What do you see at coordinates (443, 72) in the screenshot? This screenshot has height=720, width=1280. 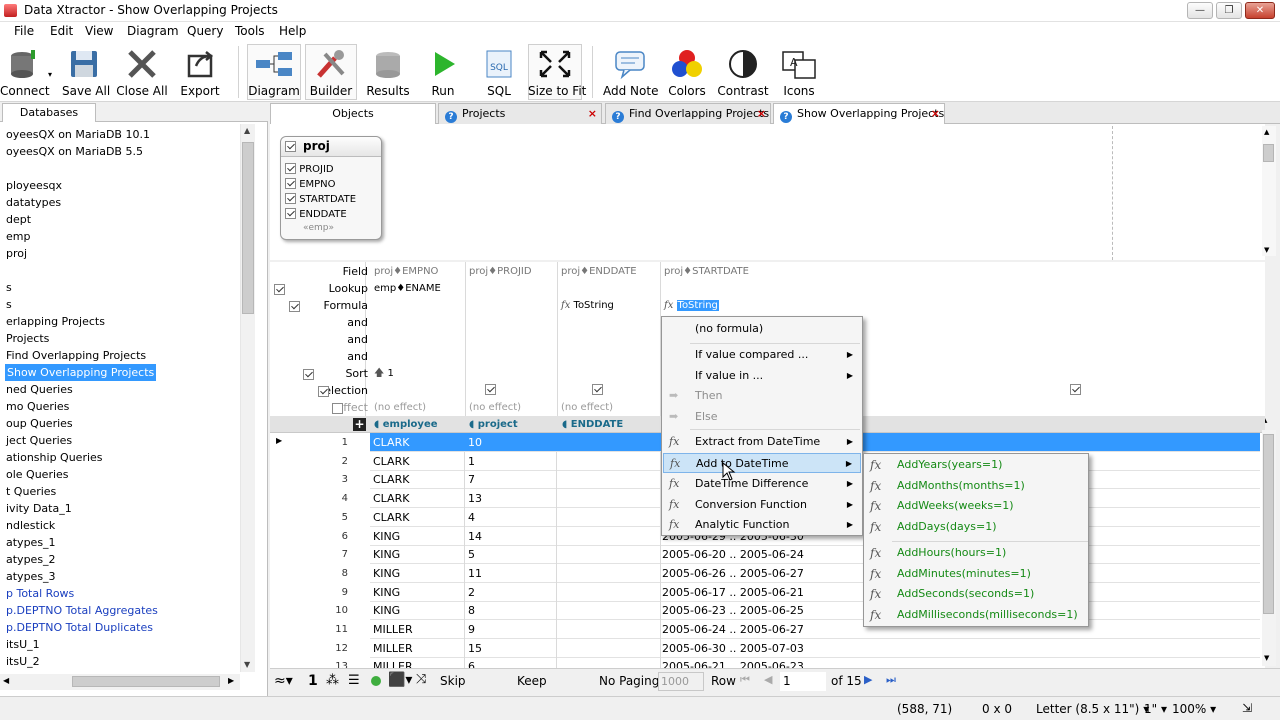 I see `run-button: Run` at bounding box center [443, 72].